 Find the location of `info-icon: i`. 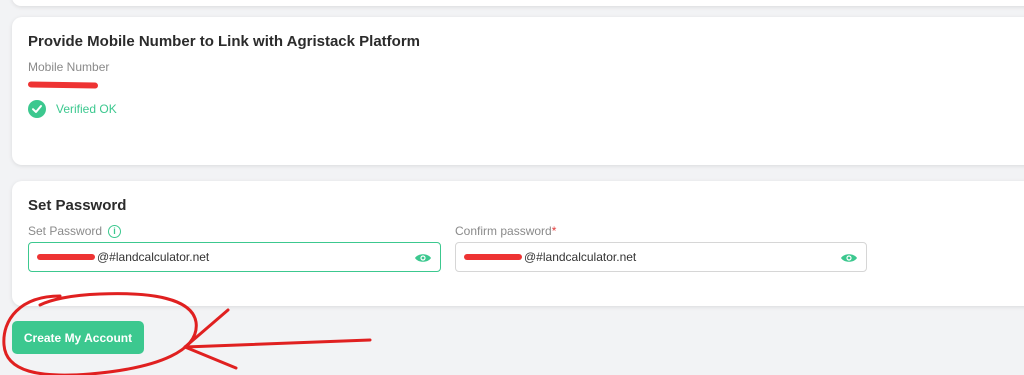

info-icon: i is located at coordinates (115, 231).